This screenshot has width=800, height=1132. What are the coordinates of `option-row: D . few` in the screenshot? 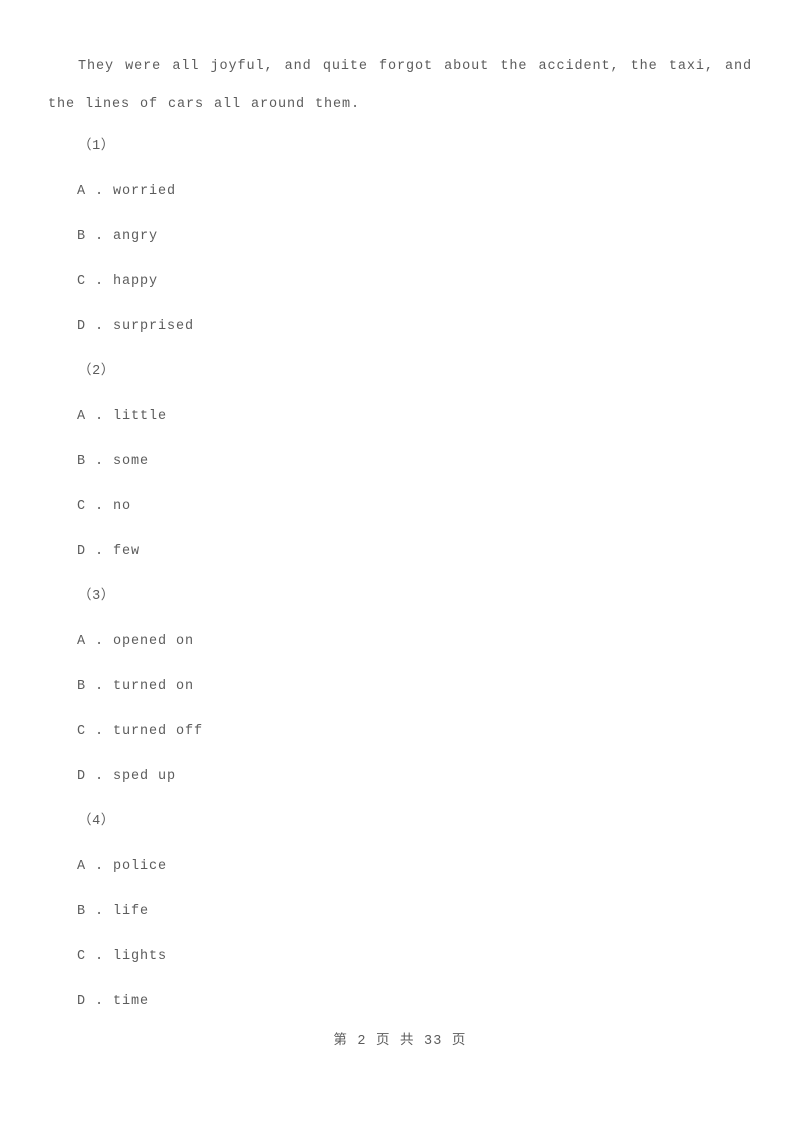 It's located at (400, 551).